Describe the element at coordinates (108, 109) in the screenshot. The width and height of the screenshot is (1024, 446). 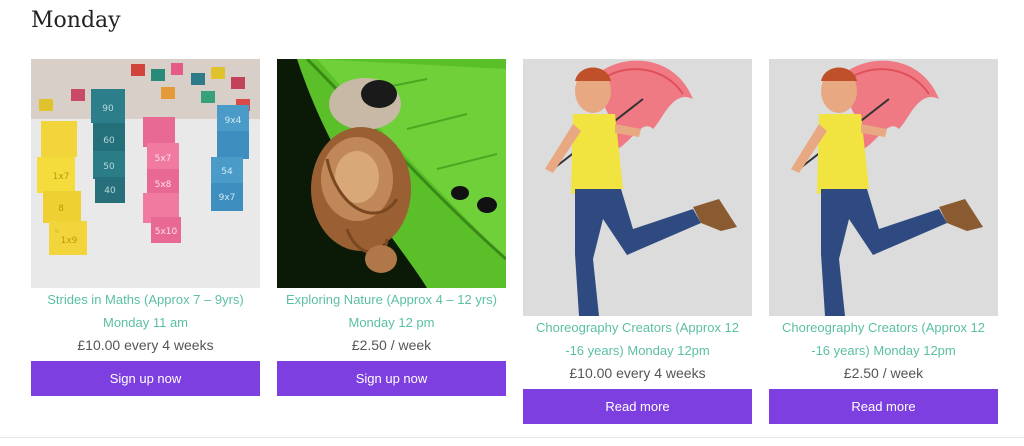
I see `svg-text: 90` at that location.